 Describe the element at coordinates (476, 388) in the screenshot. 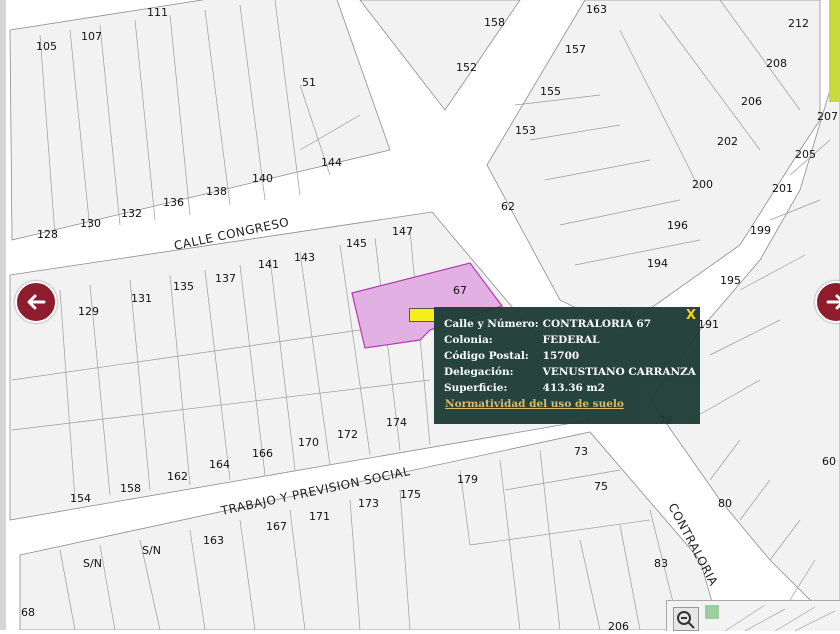

I see `info-label: Superficie:` at that location.